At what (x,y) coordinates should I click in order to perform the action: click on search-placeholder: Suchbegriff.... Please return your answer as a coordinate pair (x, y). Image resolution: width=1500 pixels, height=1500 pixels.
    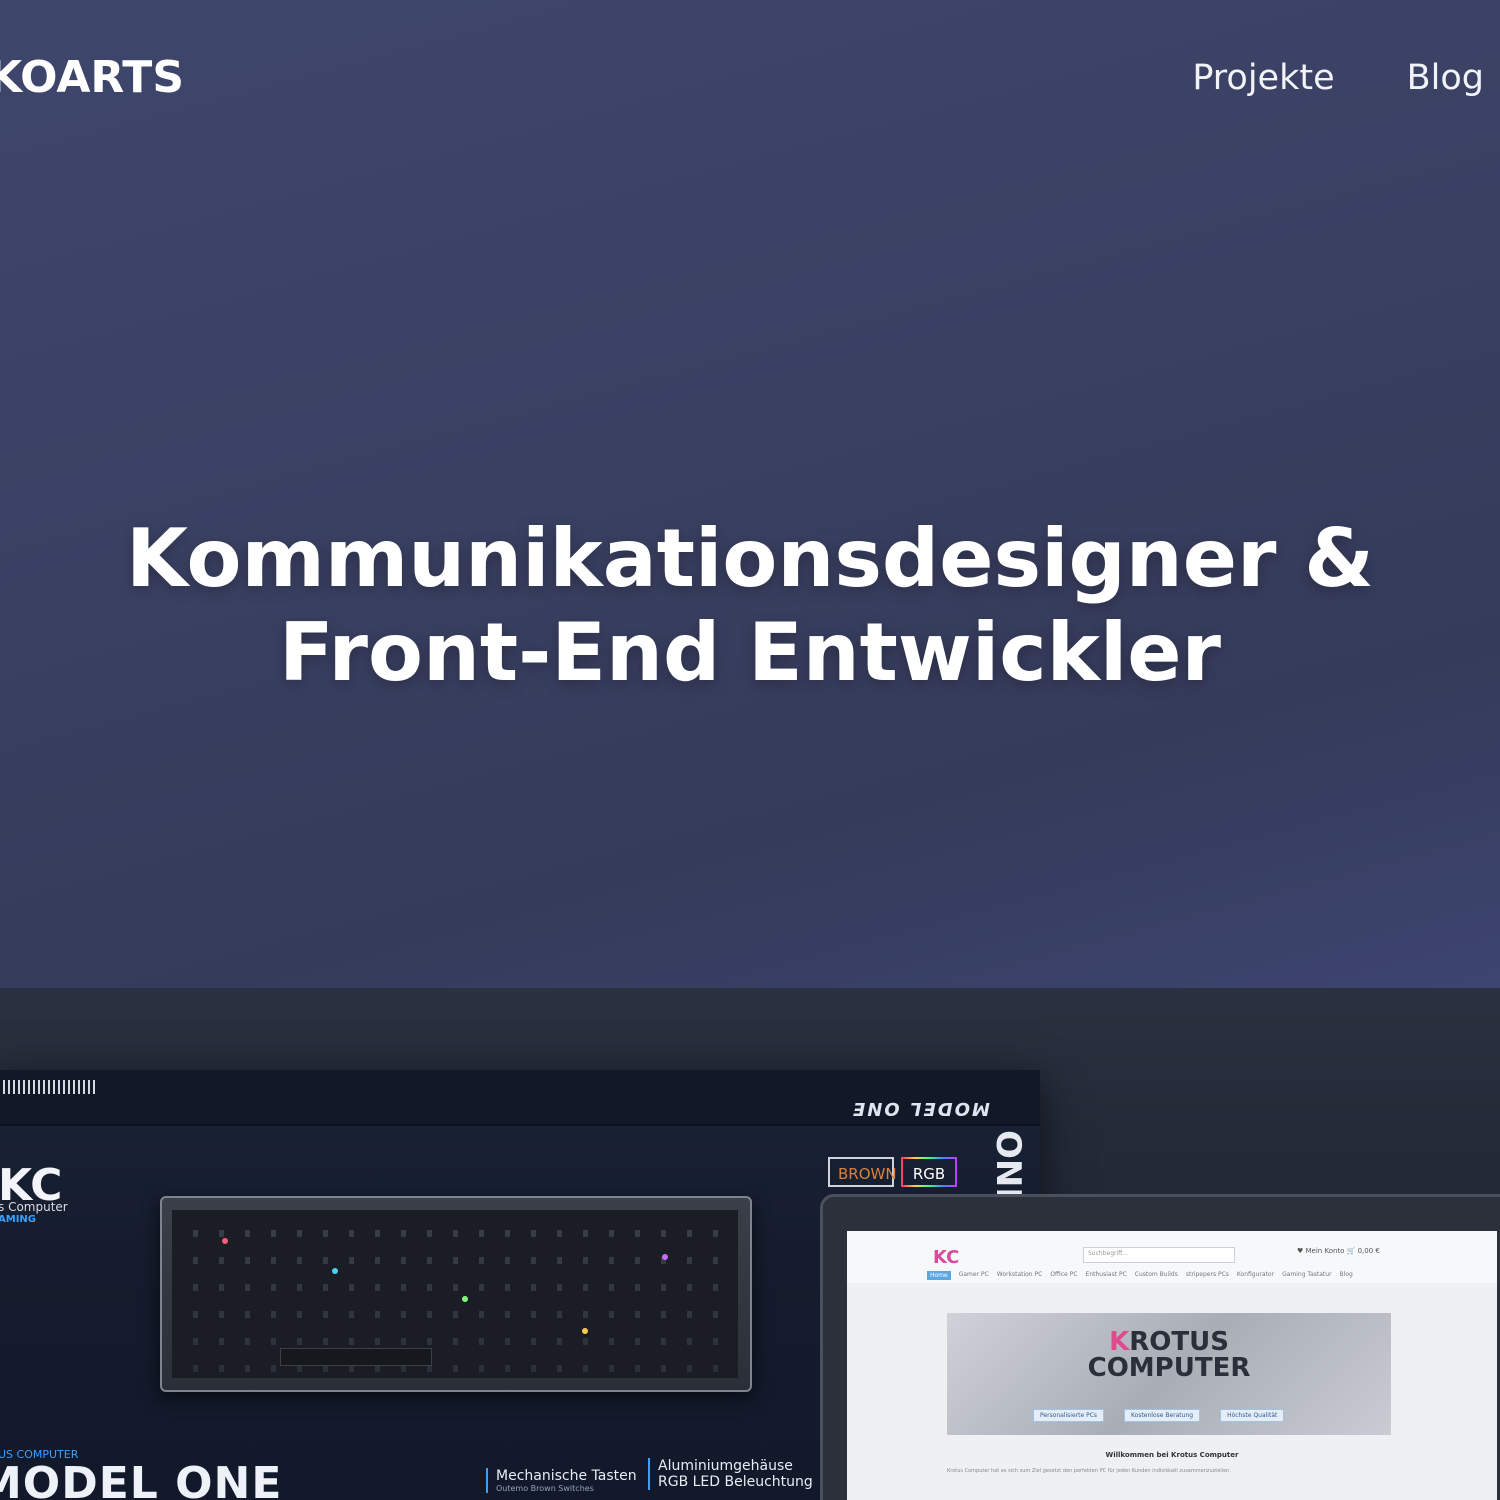
    Looking at the image, I should click on (1108, 1253).